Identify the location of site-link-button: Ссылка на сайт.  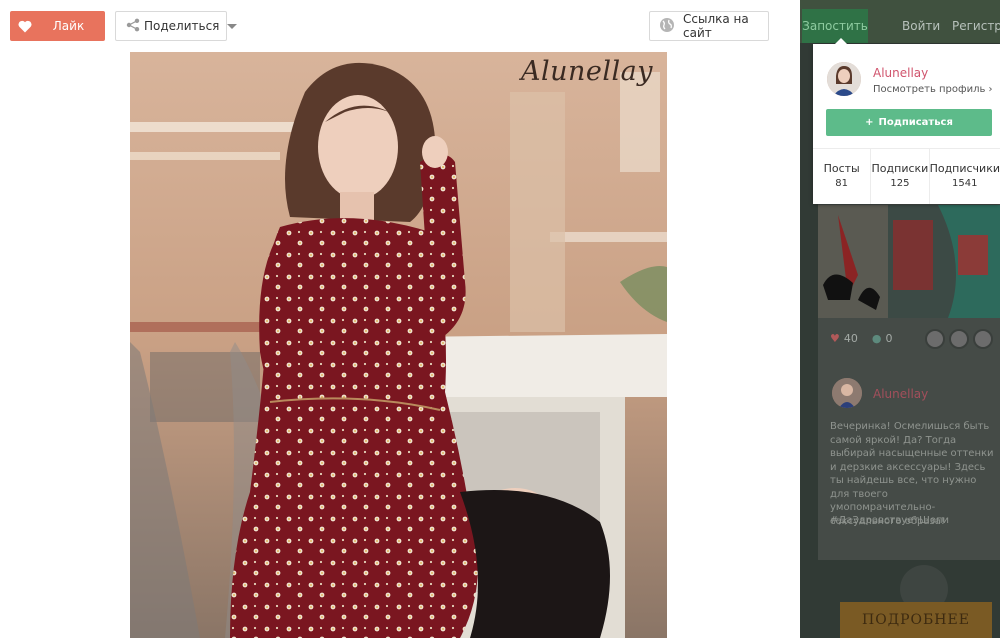
(709, 26).